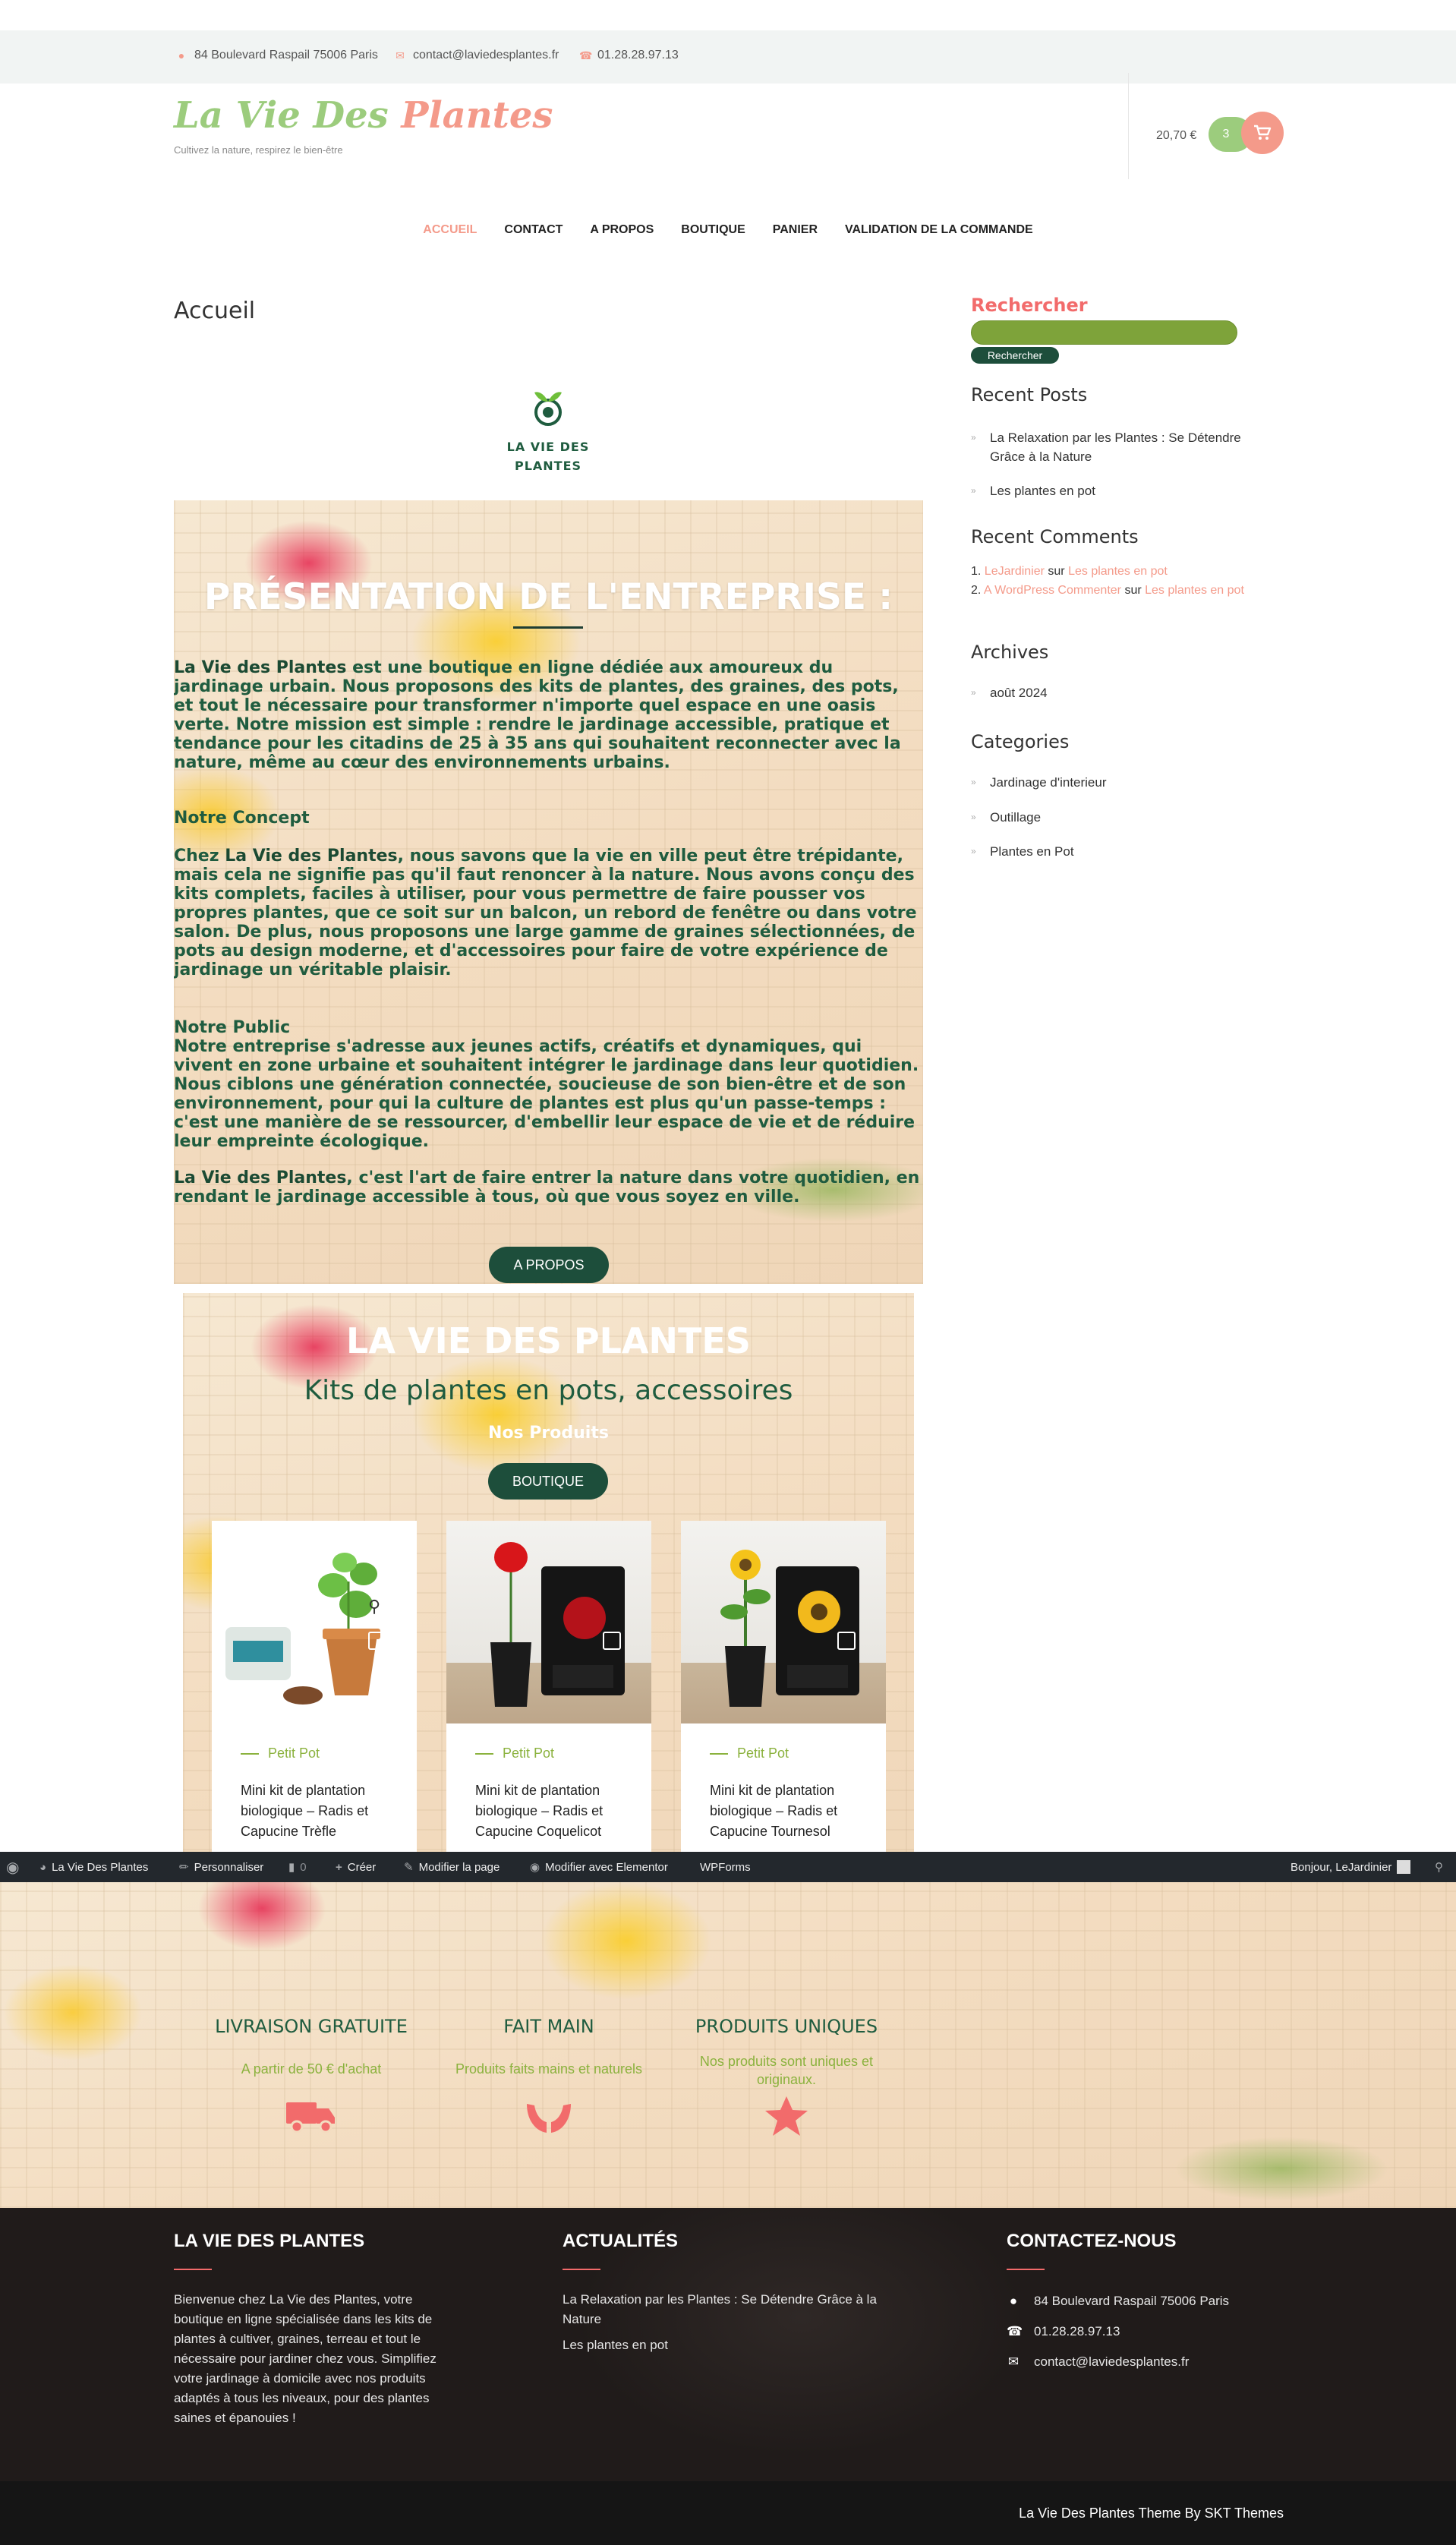 This screenshot has height=2545, width=1456. I want to click on topbar-email: ✉ contact@laviedesplantes.fr, so click(477, 55).